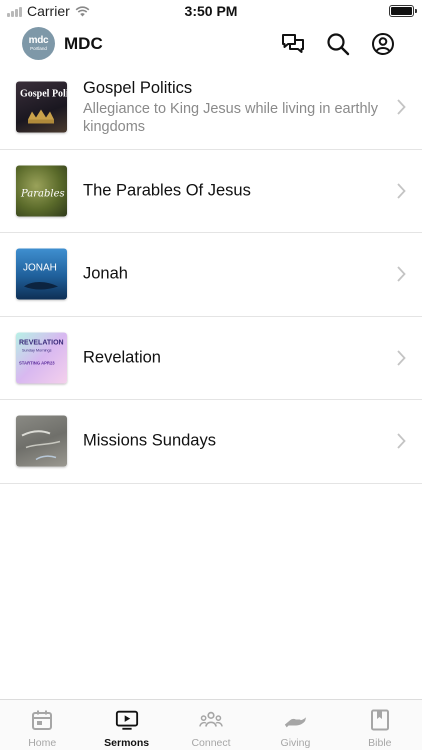  Describe the element at coordinates (380, 743) in the screenshot. I see `tab-label: Bible` at that location.